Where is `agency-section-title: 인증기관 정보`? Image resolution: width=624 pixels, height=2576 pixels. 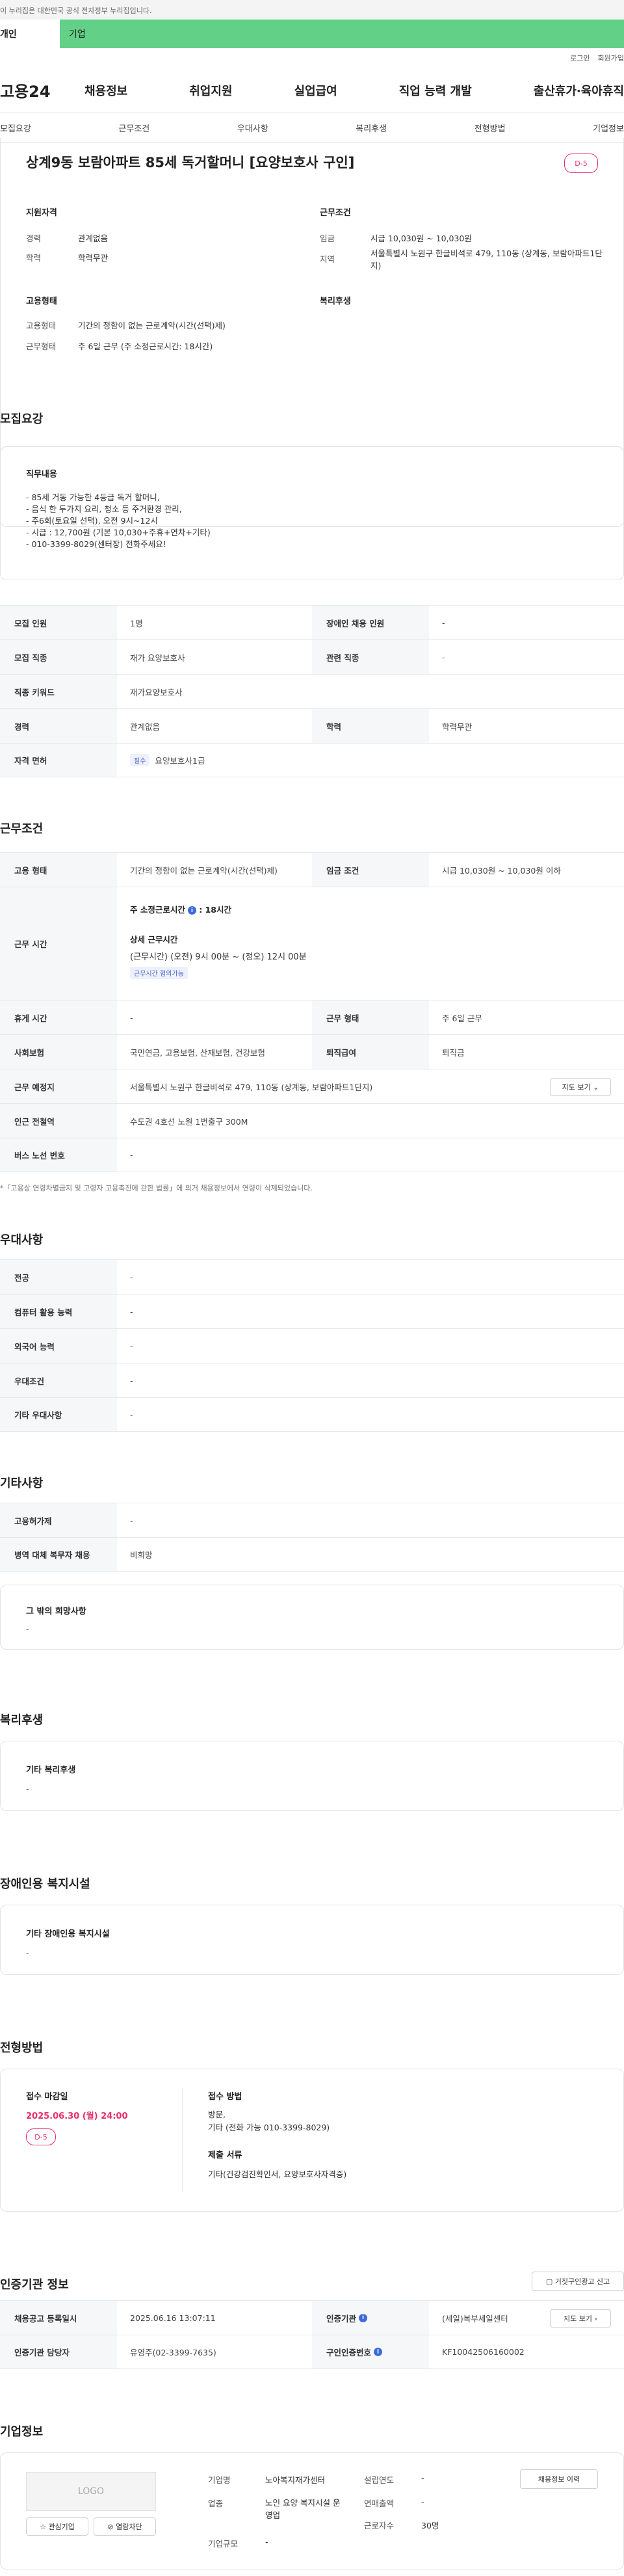
agency-section-title: 인증기관 정보 is located at coordinates (34, 2285).